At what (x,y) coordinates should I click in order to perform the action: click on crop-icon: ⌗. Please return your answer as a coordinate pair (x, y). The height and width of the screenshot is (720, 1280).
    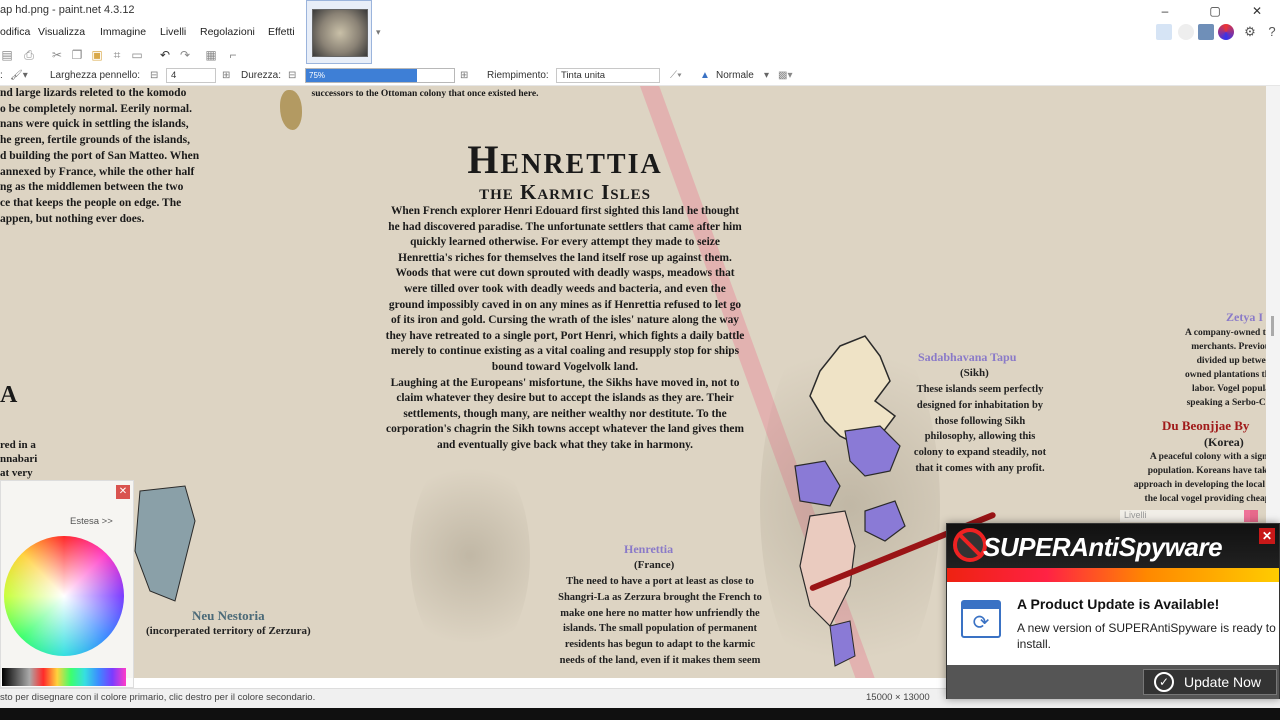
    Looking at the image, I should click on (117, 55).